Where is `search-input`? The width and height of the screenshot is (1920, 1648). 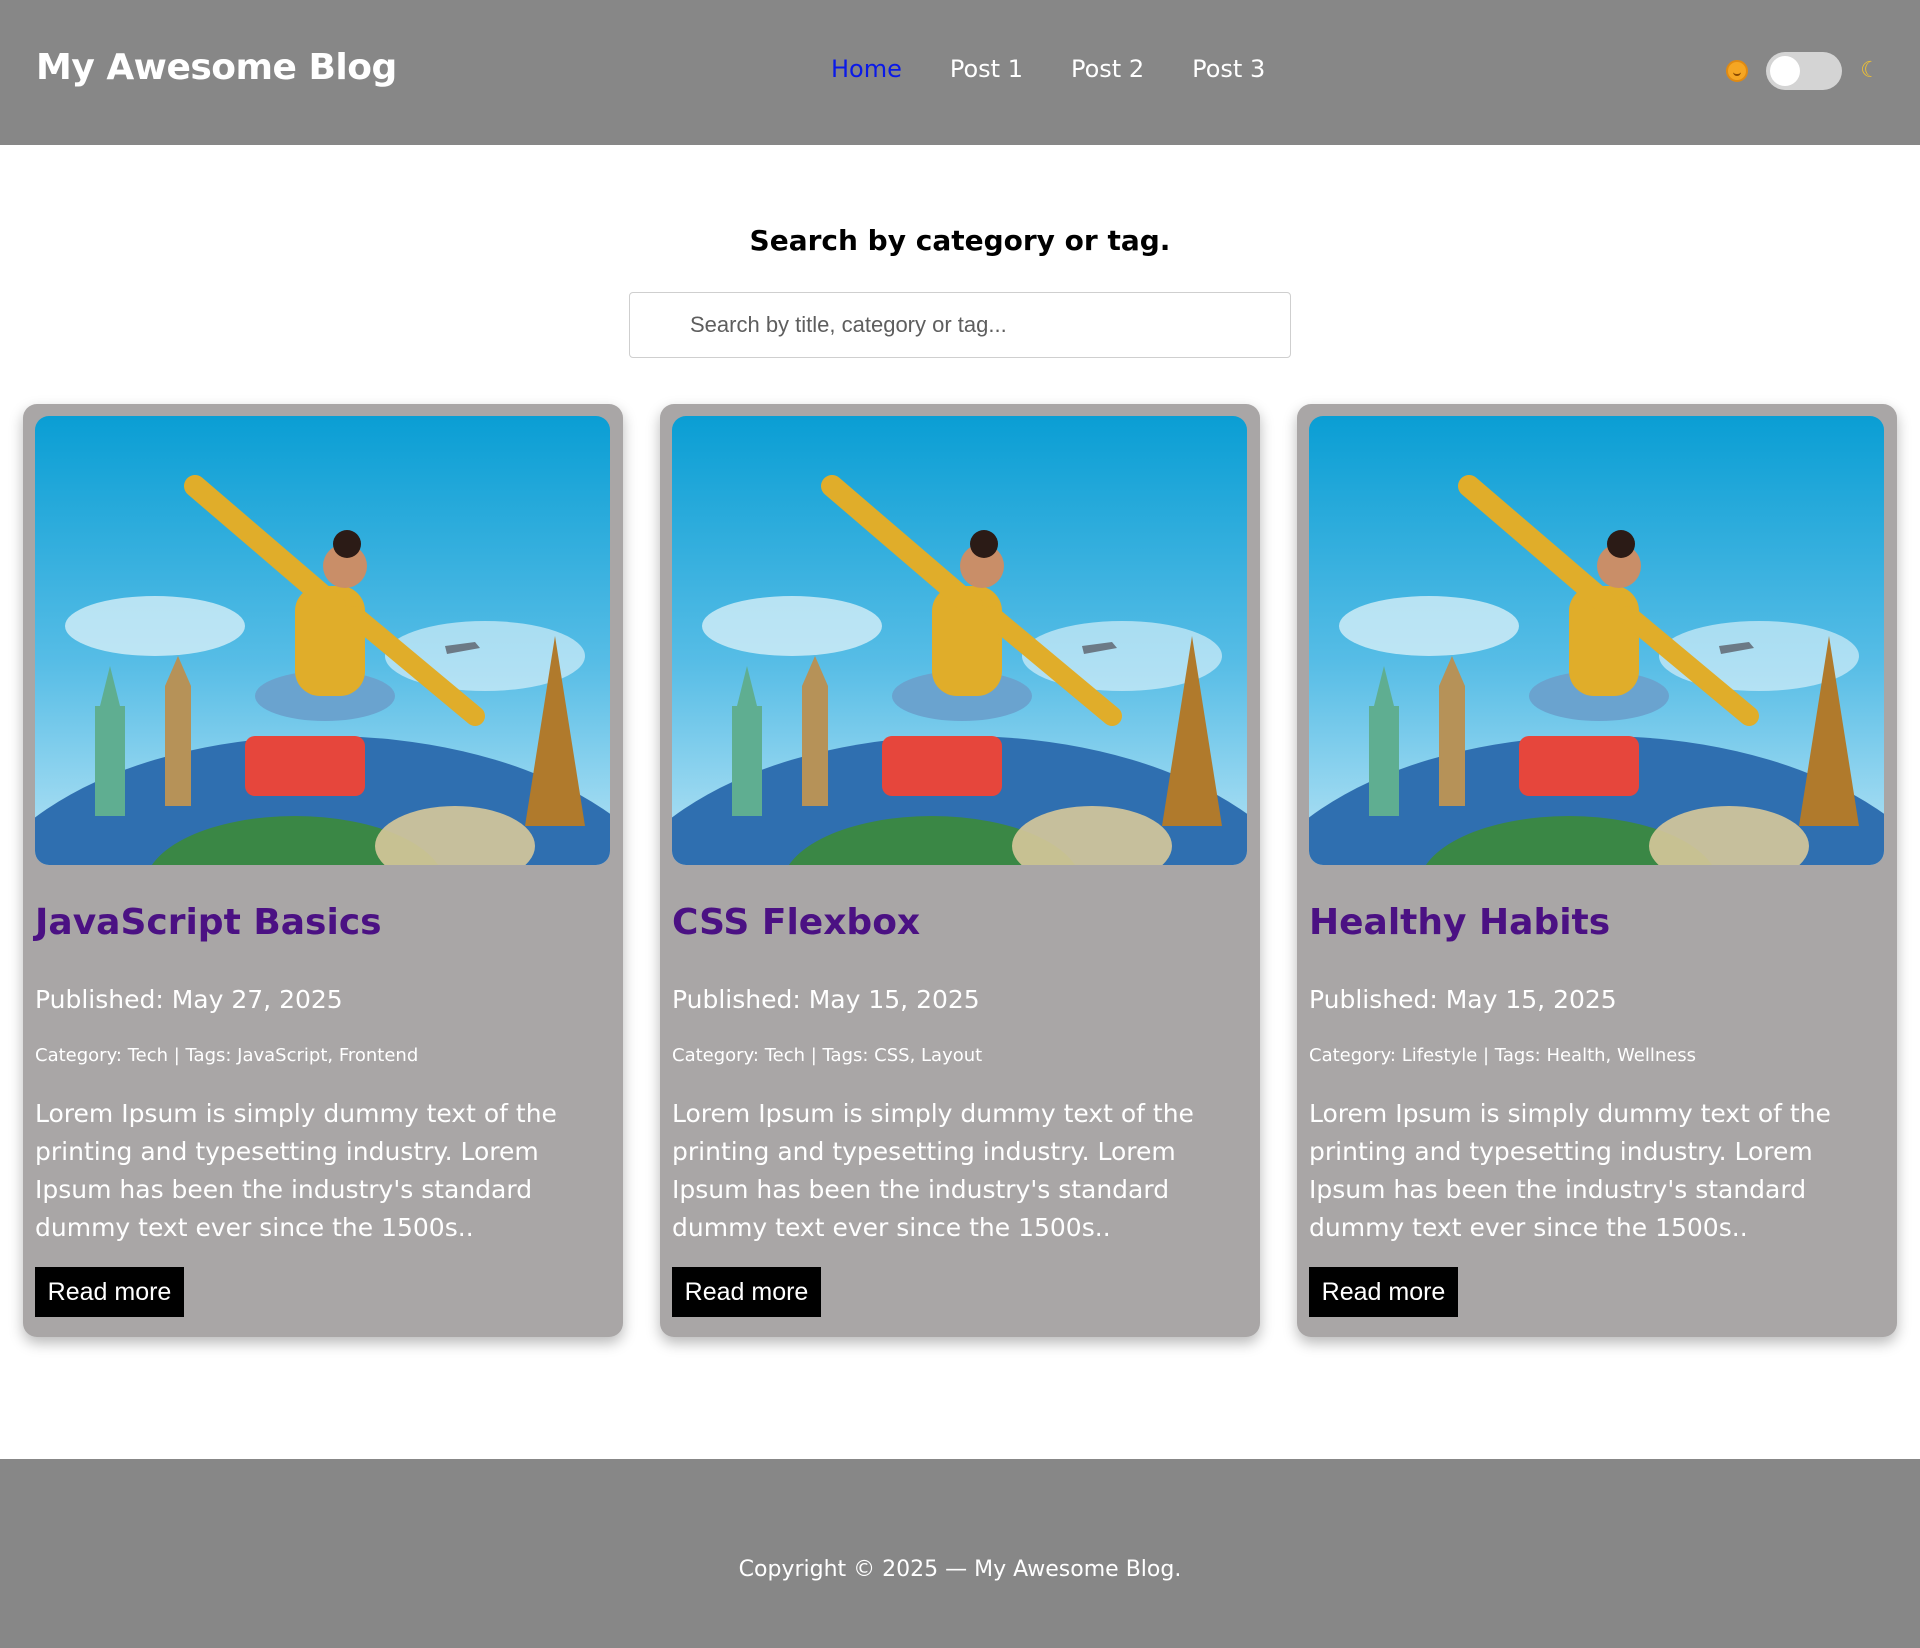
search-input is located at coordinates (960, 325).